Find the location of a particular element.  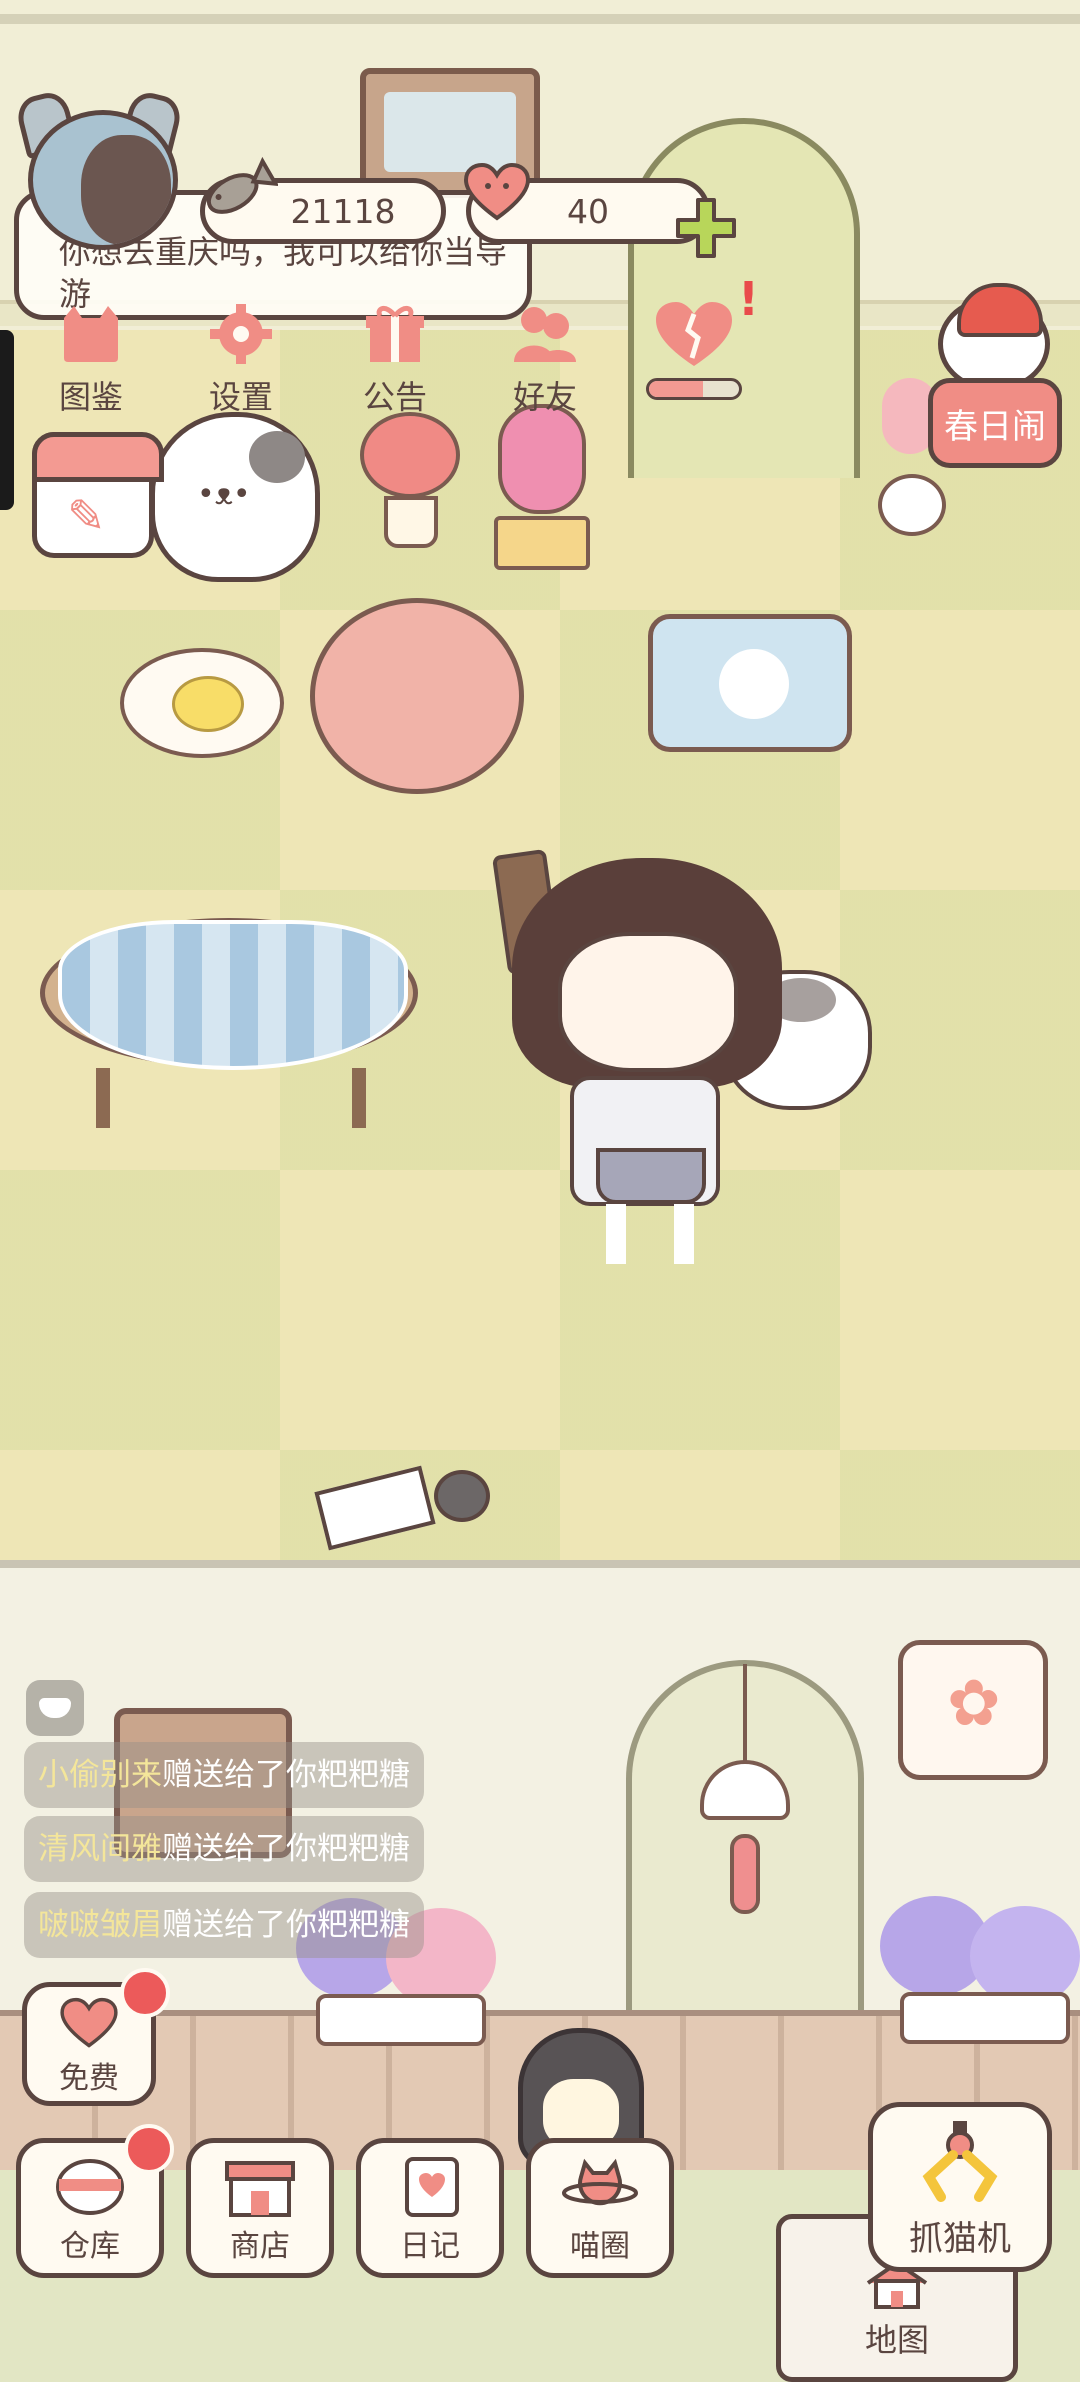

scattered-papers is located at coordinates (402, 1508).